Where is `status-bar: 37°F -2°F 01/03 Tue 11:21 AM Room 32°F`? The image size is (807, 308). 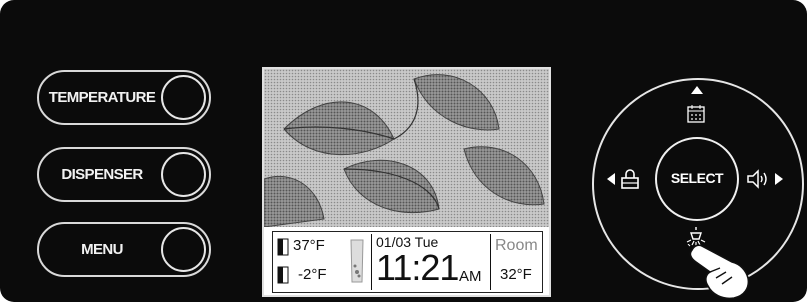
status-bar: 37°F -2°F 01/03 Tue 11:21 AM Room 32°F is located at coordinates (407, 262).